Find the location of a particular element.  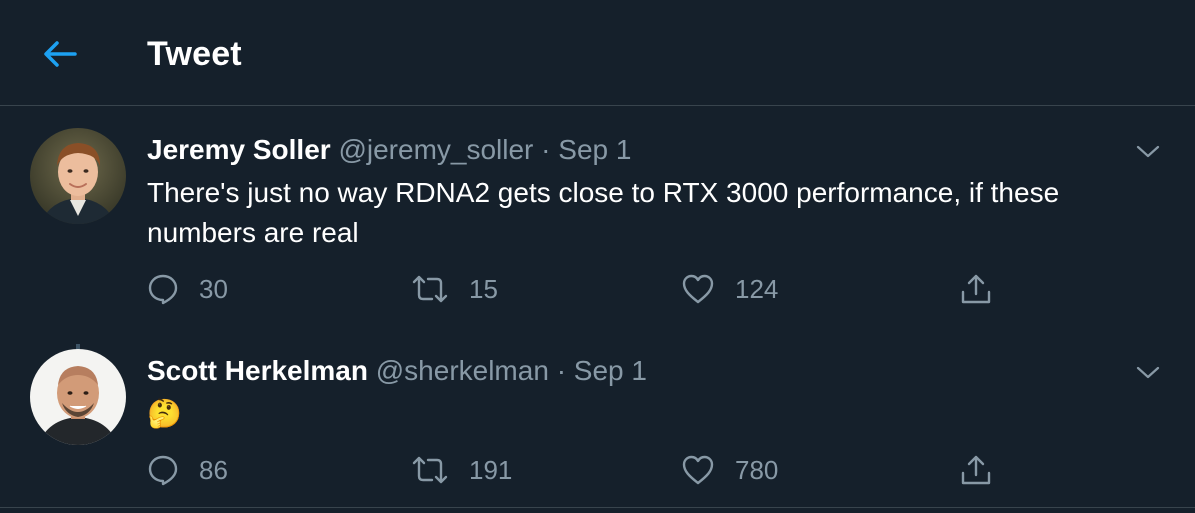

tweet-header: Jeremy Soller @jeremy_soller · Sep 1 is located at coordinates (389, 150).